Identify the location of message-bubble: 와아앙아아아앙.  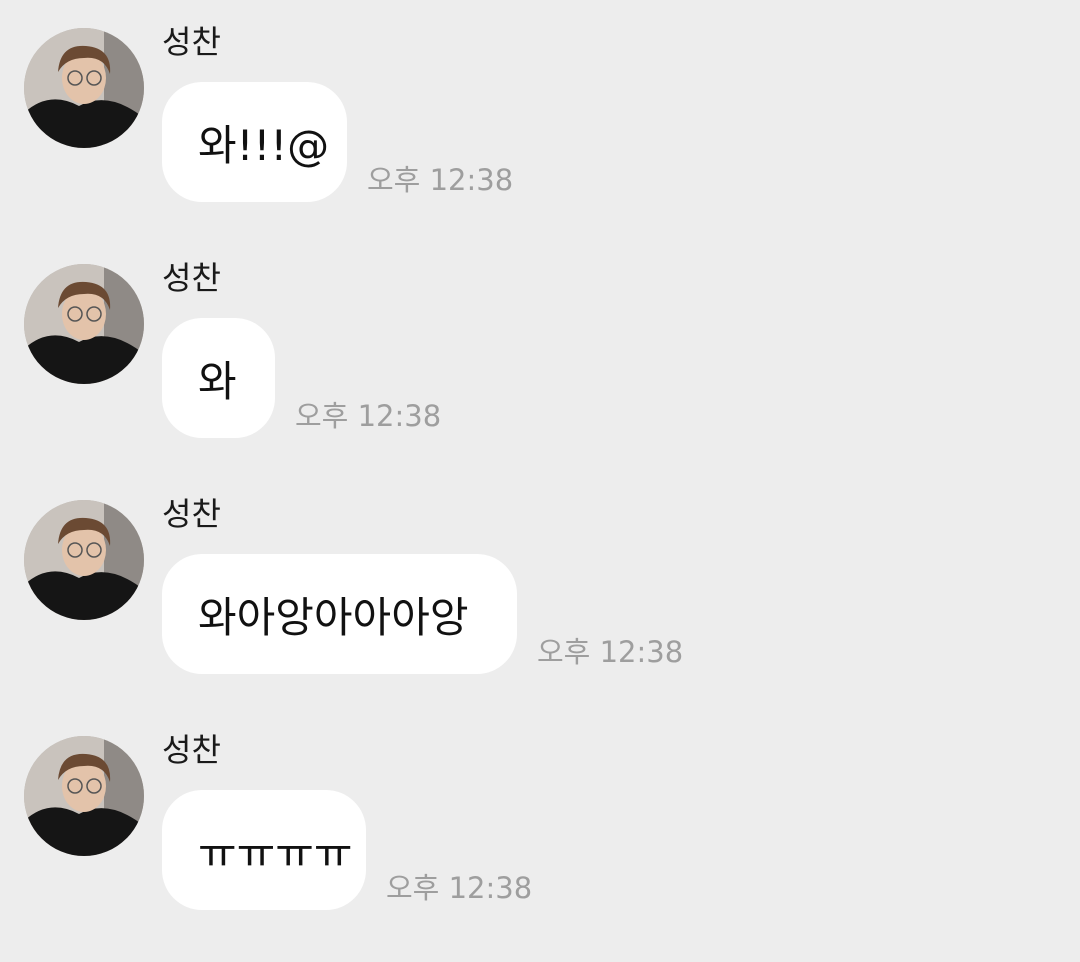
(339, 614).